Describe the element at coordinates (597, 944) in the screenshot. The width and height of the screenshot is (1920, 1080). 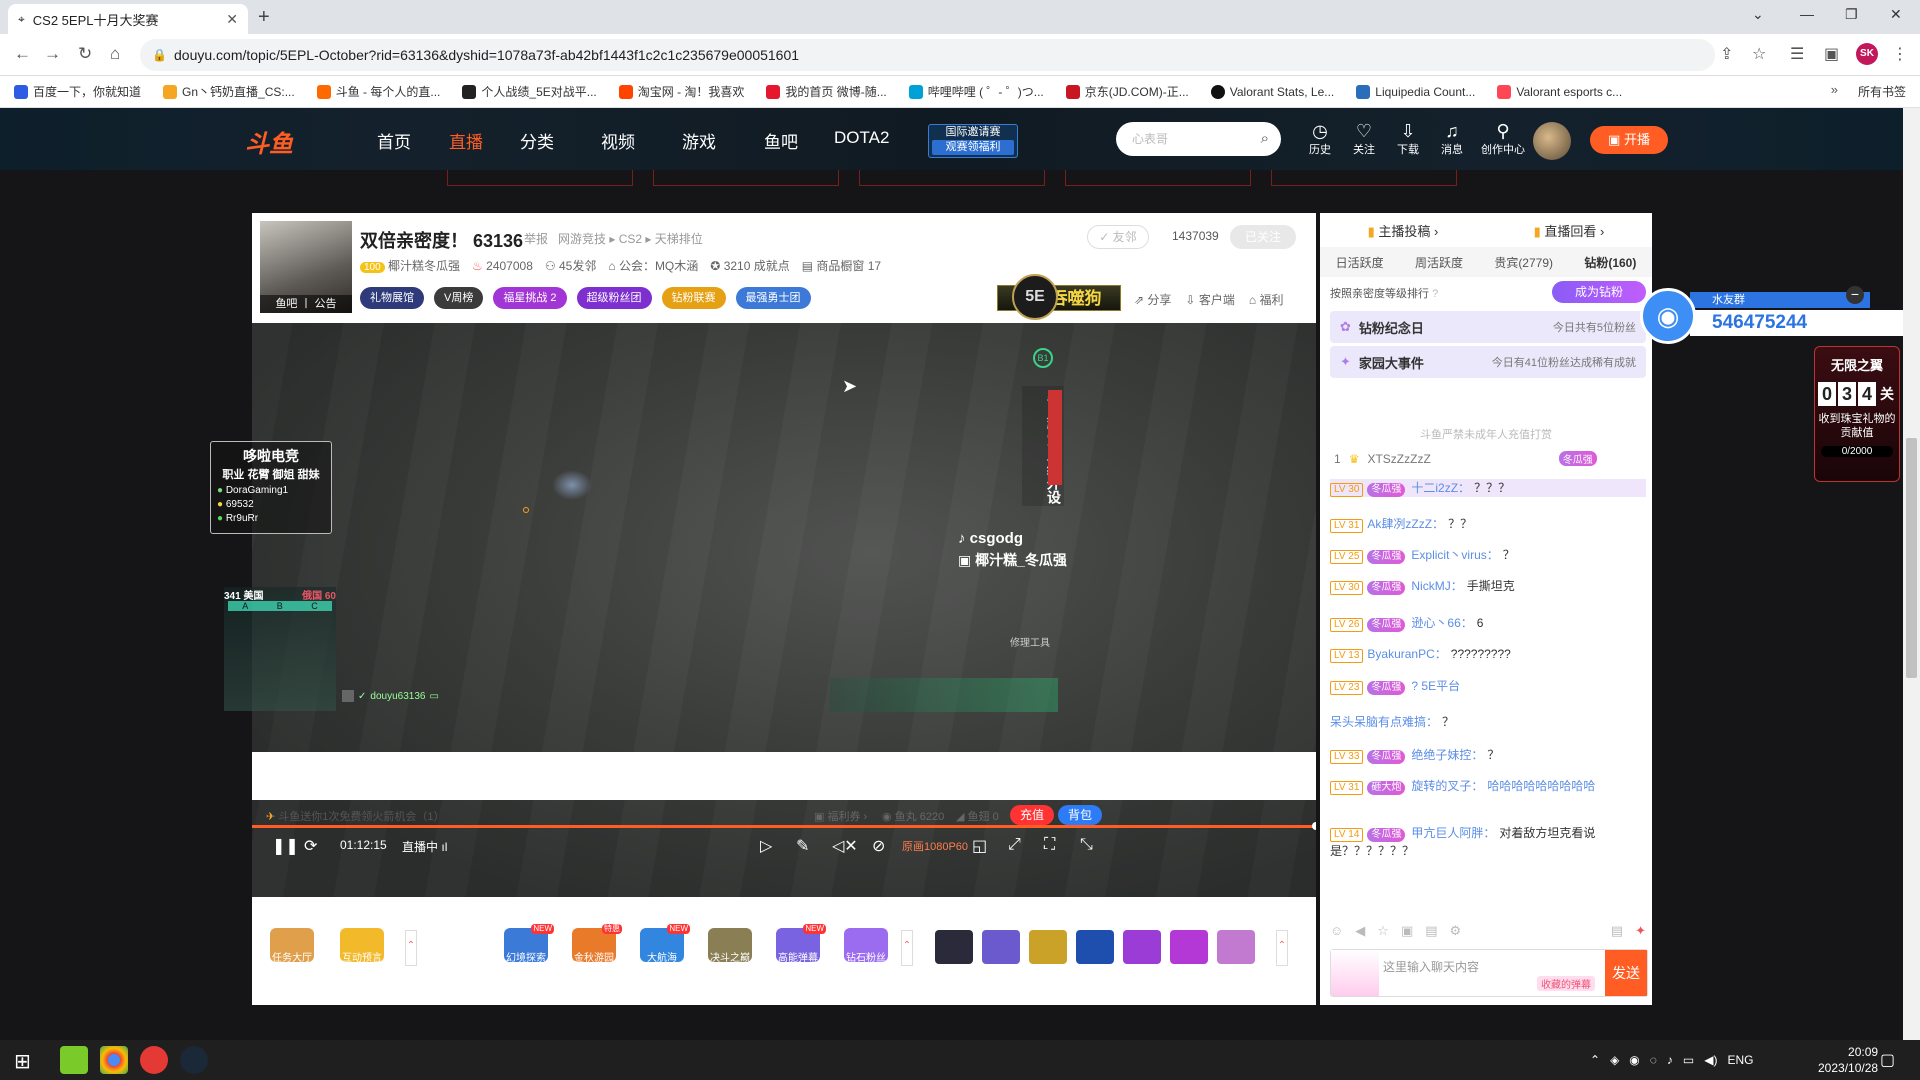
I see `gift-item: 金秋游园 特惠` at that location.